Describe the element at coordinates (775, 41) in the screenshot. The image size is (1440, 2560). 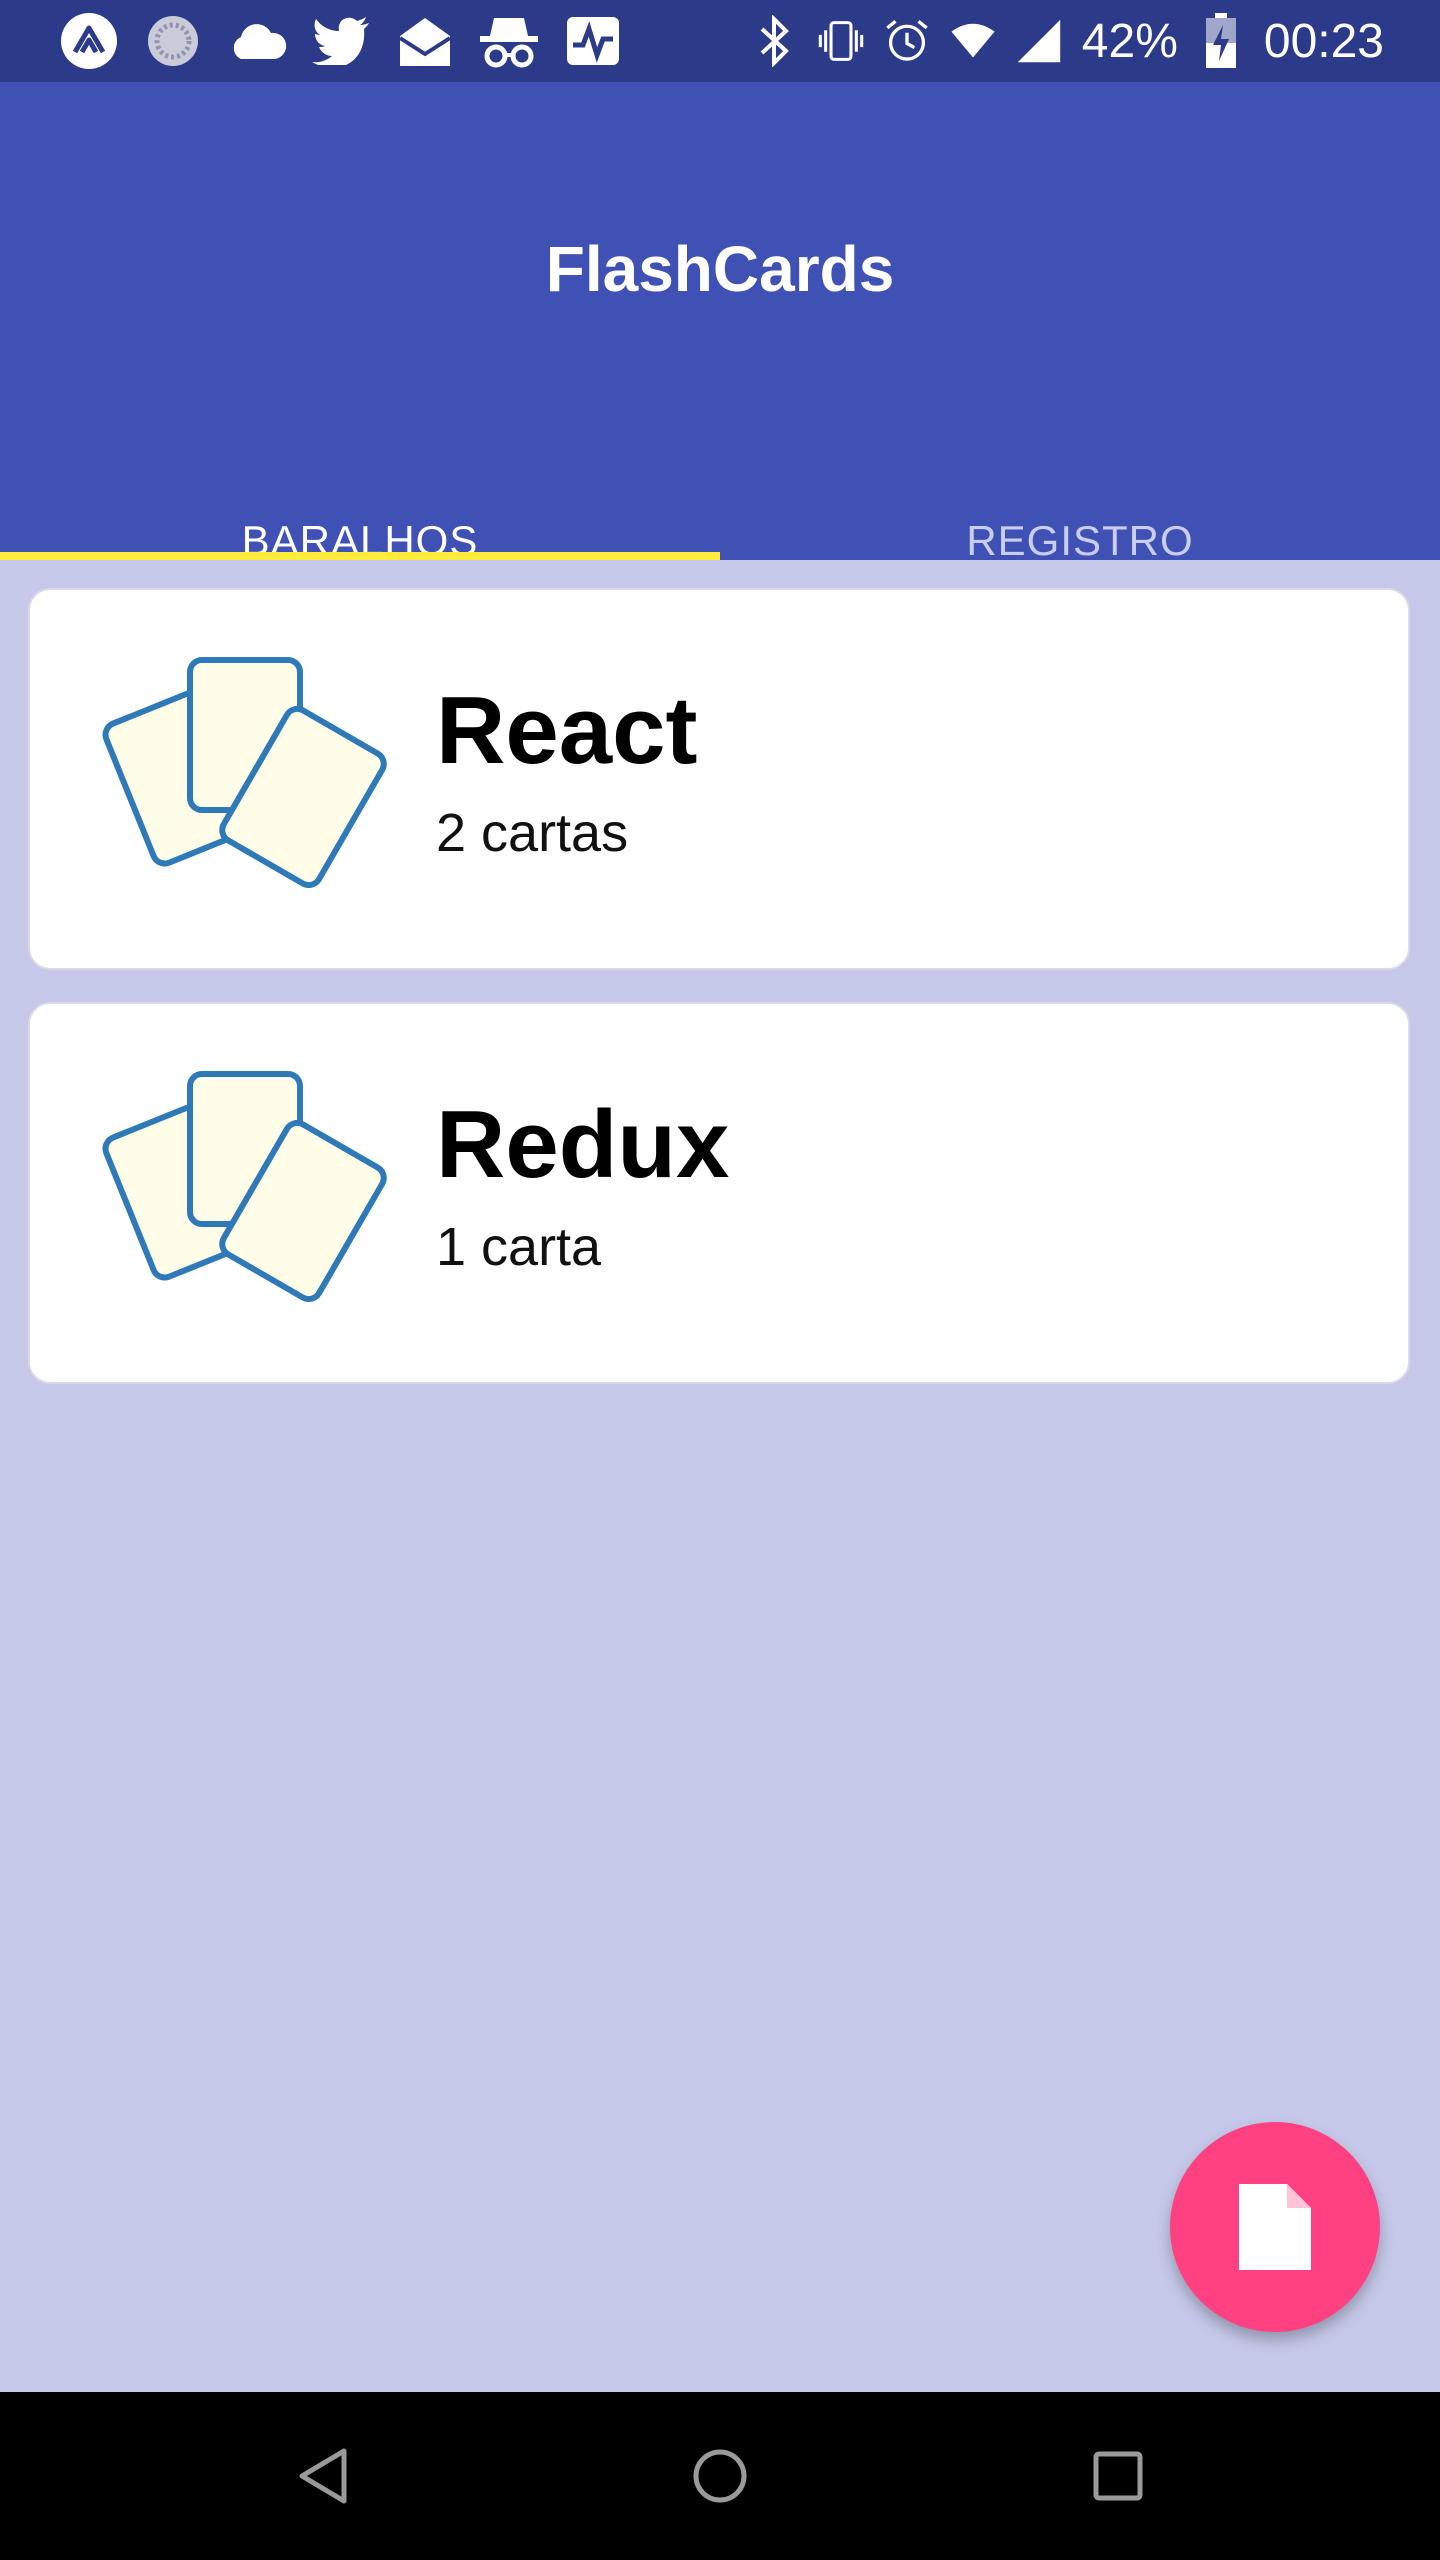
I see `bluetooth-icon` at that location.